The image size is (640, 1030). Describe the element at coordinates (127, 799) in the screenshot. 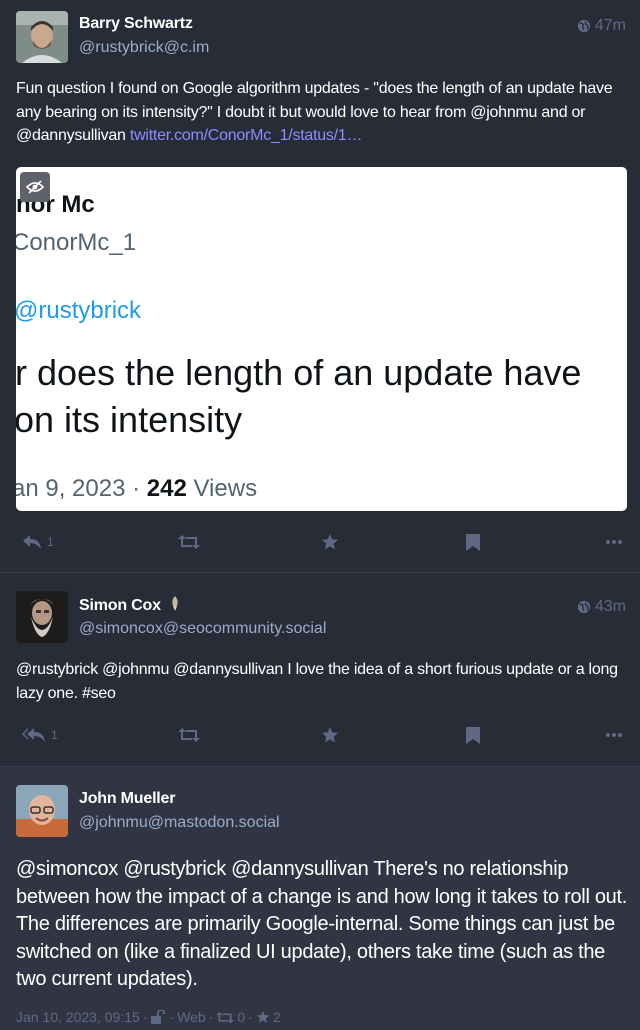

I see `display-name: John Mueller` at that location.